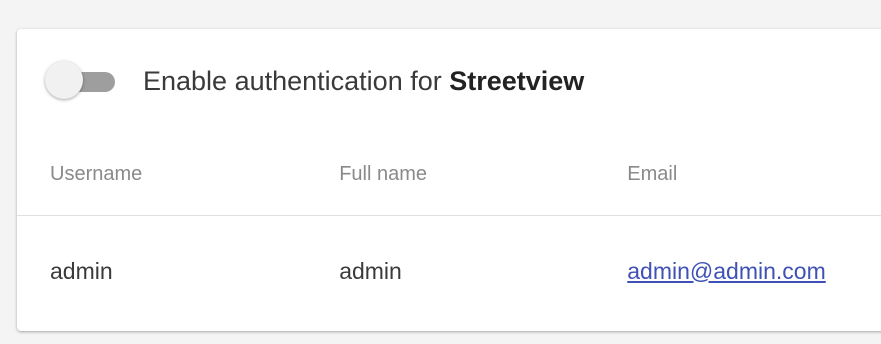 Image resolution: width=881 pixels, height=344 pixels. What do you see at coordinates (726, 271) in the screenshot?
I see `email-link: admin@admin.com` at bounding box center [726, 271].